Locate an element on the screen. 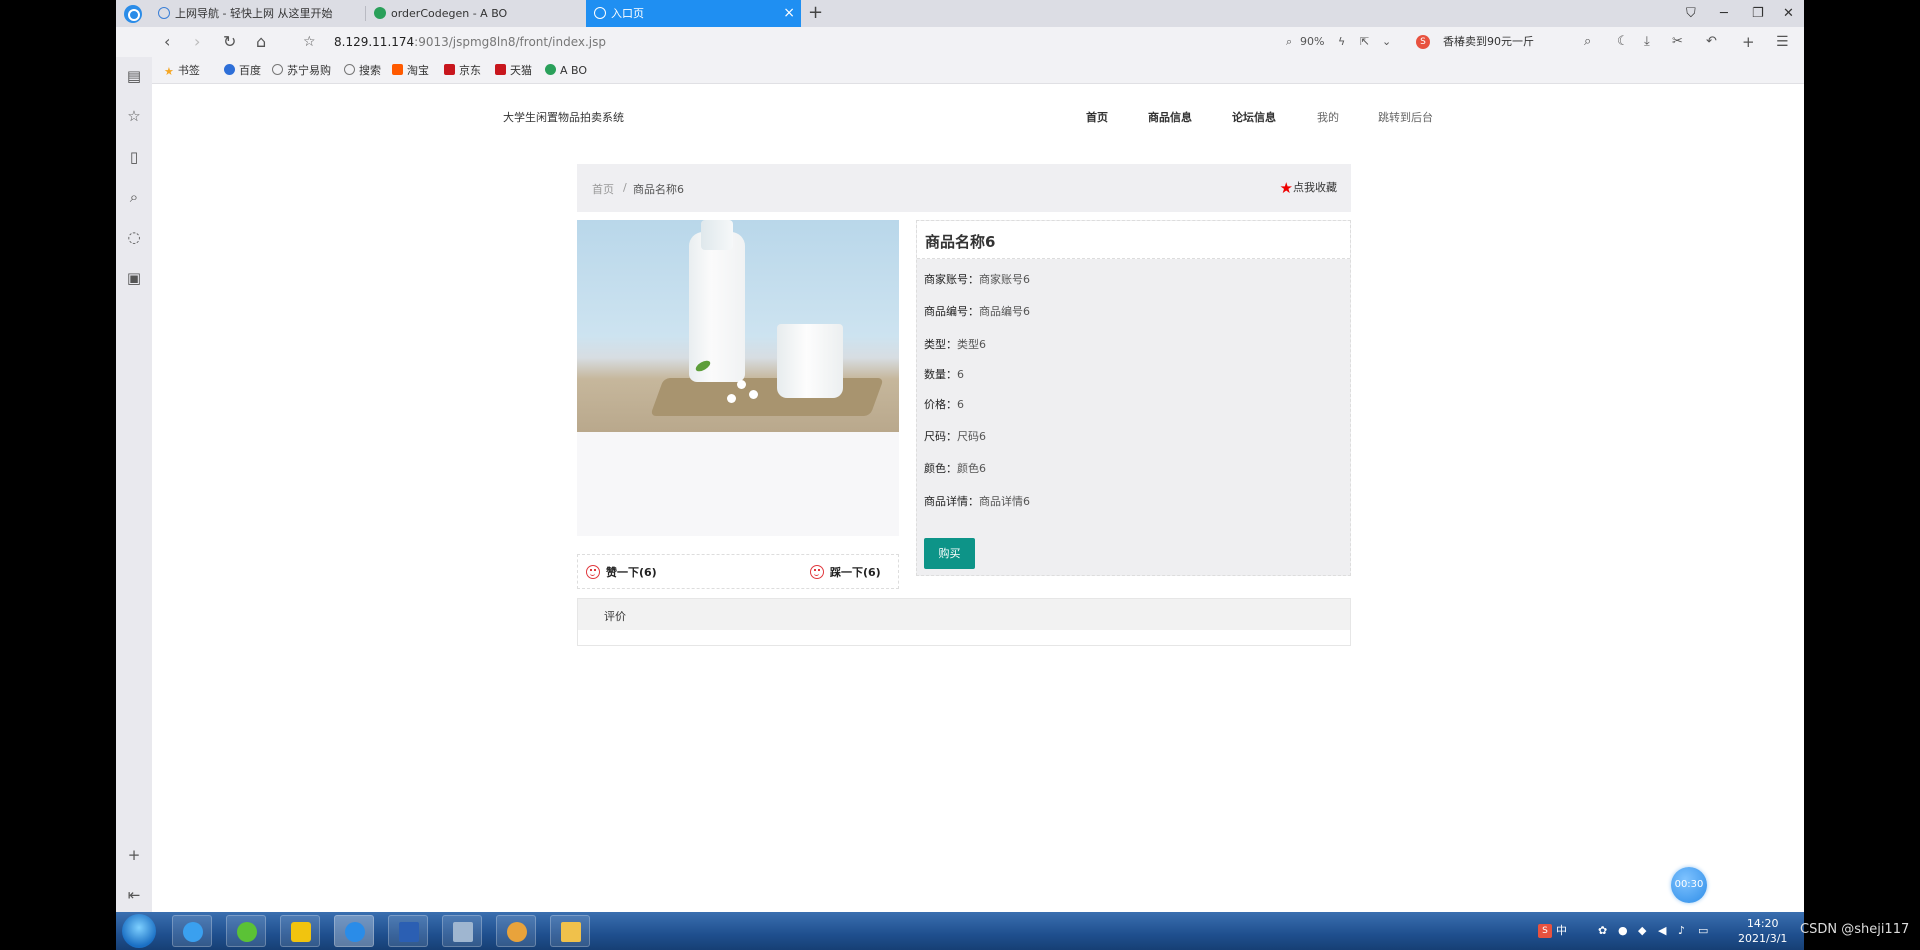 Image resolution: width=1920 pixels, height=950 pixels. back-icon: ‹ is located at coordinates (167, 42).